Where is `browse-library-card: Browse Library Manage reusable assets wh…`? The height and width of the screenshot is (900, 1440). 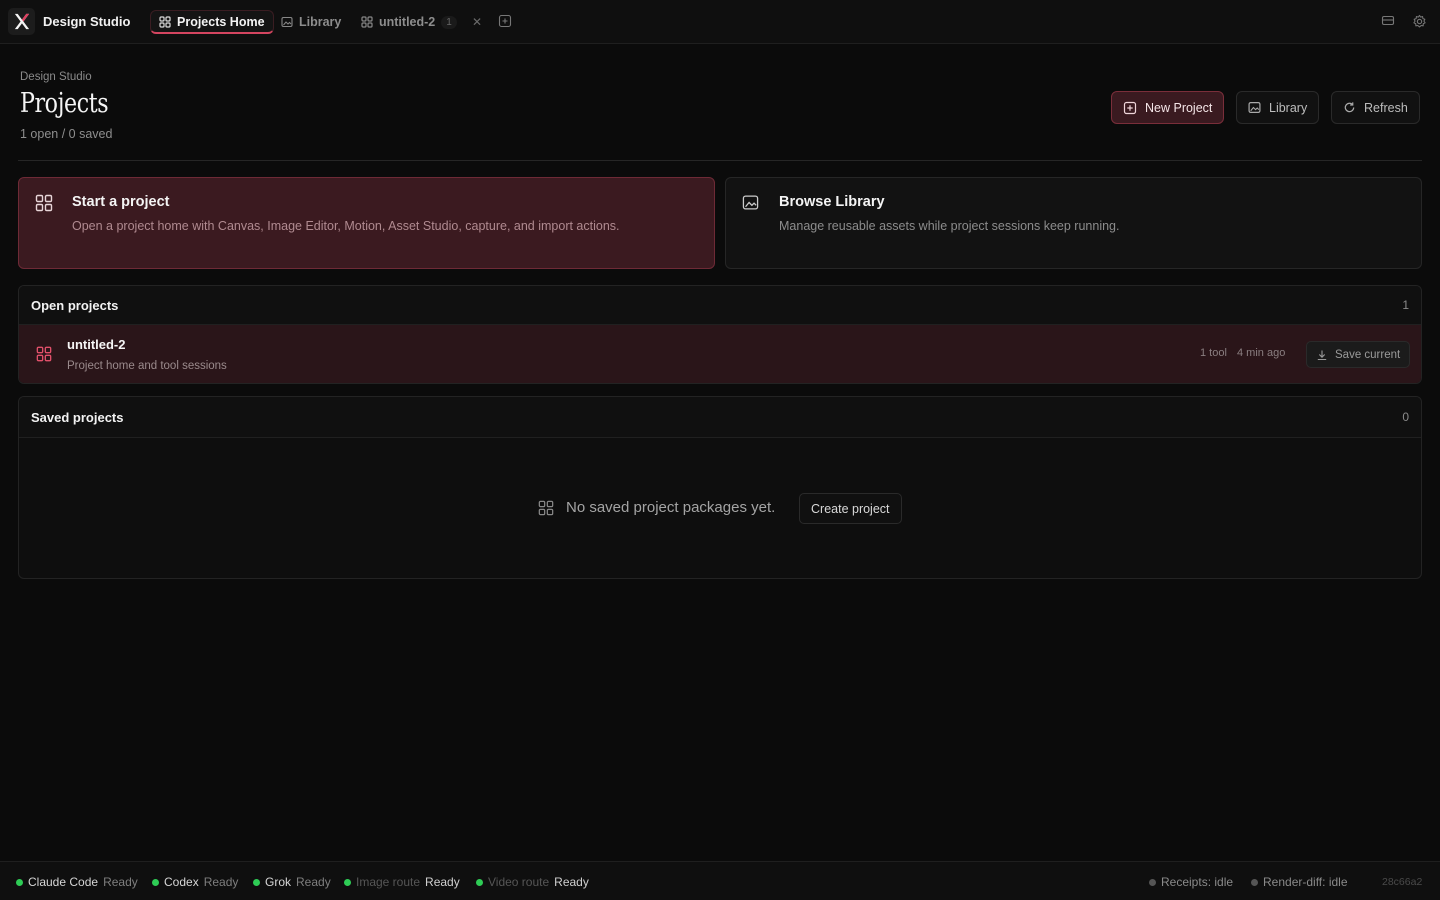 browse-library-card: Browse Library Manage reusable assets wh… is located at coordinates (1073, 223).